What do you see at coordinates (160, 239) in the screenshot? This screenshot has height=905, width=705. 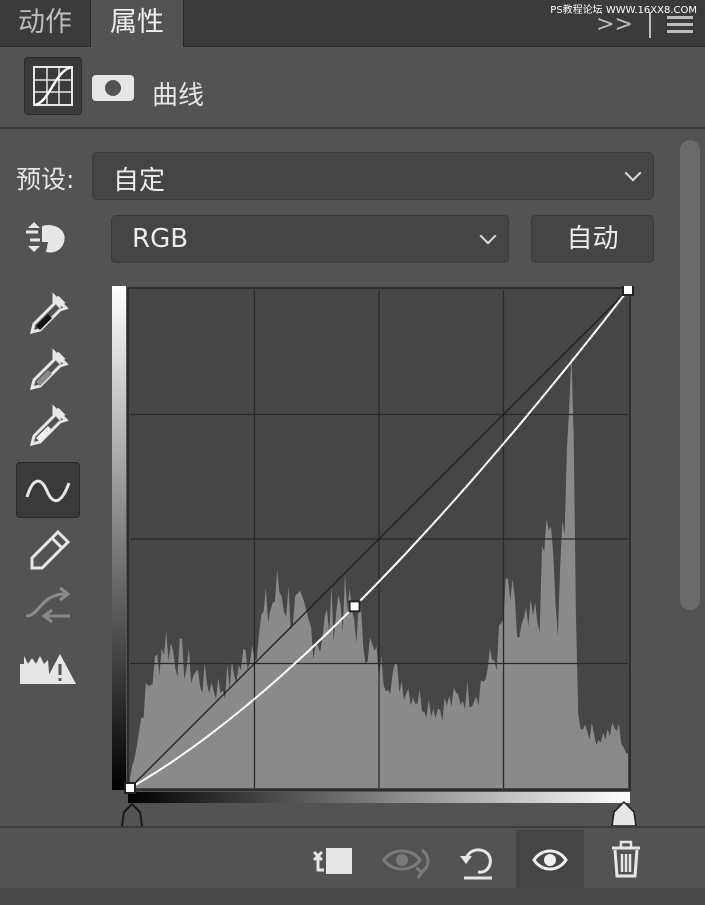 I see `channel-value: RGB` at bounding box center [160, 239].